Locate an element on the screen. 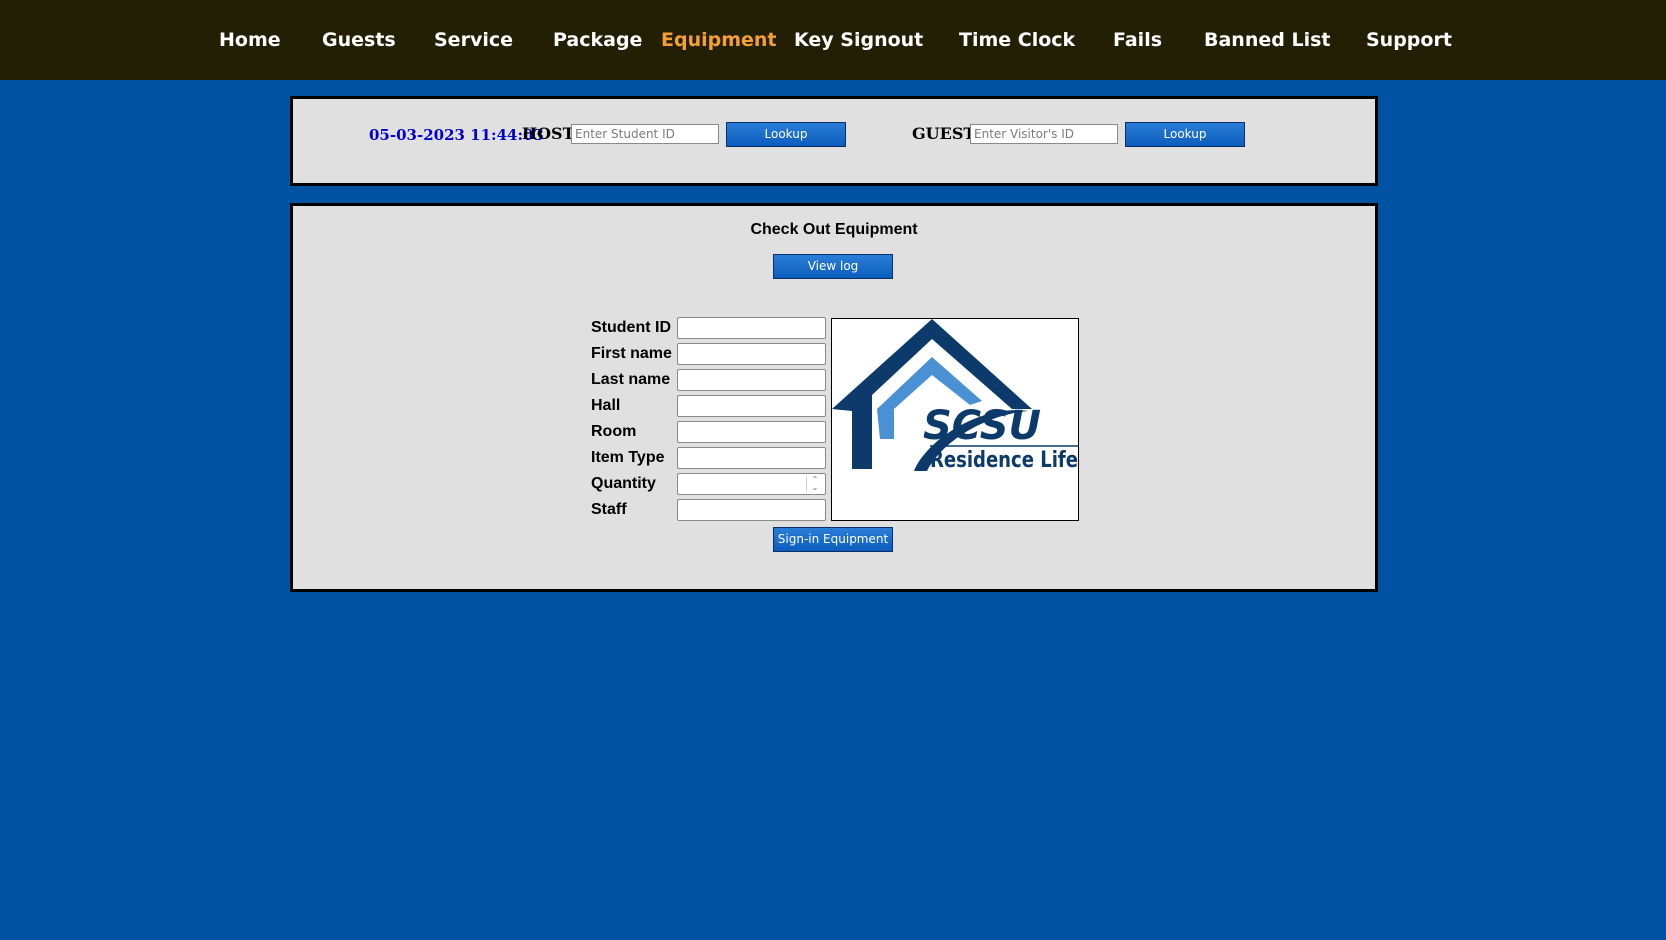  nav-item-home: Home is located at coordinates (250, 40).